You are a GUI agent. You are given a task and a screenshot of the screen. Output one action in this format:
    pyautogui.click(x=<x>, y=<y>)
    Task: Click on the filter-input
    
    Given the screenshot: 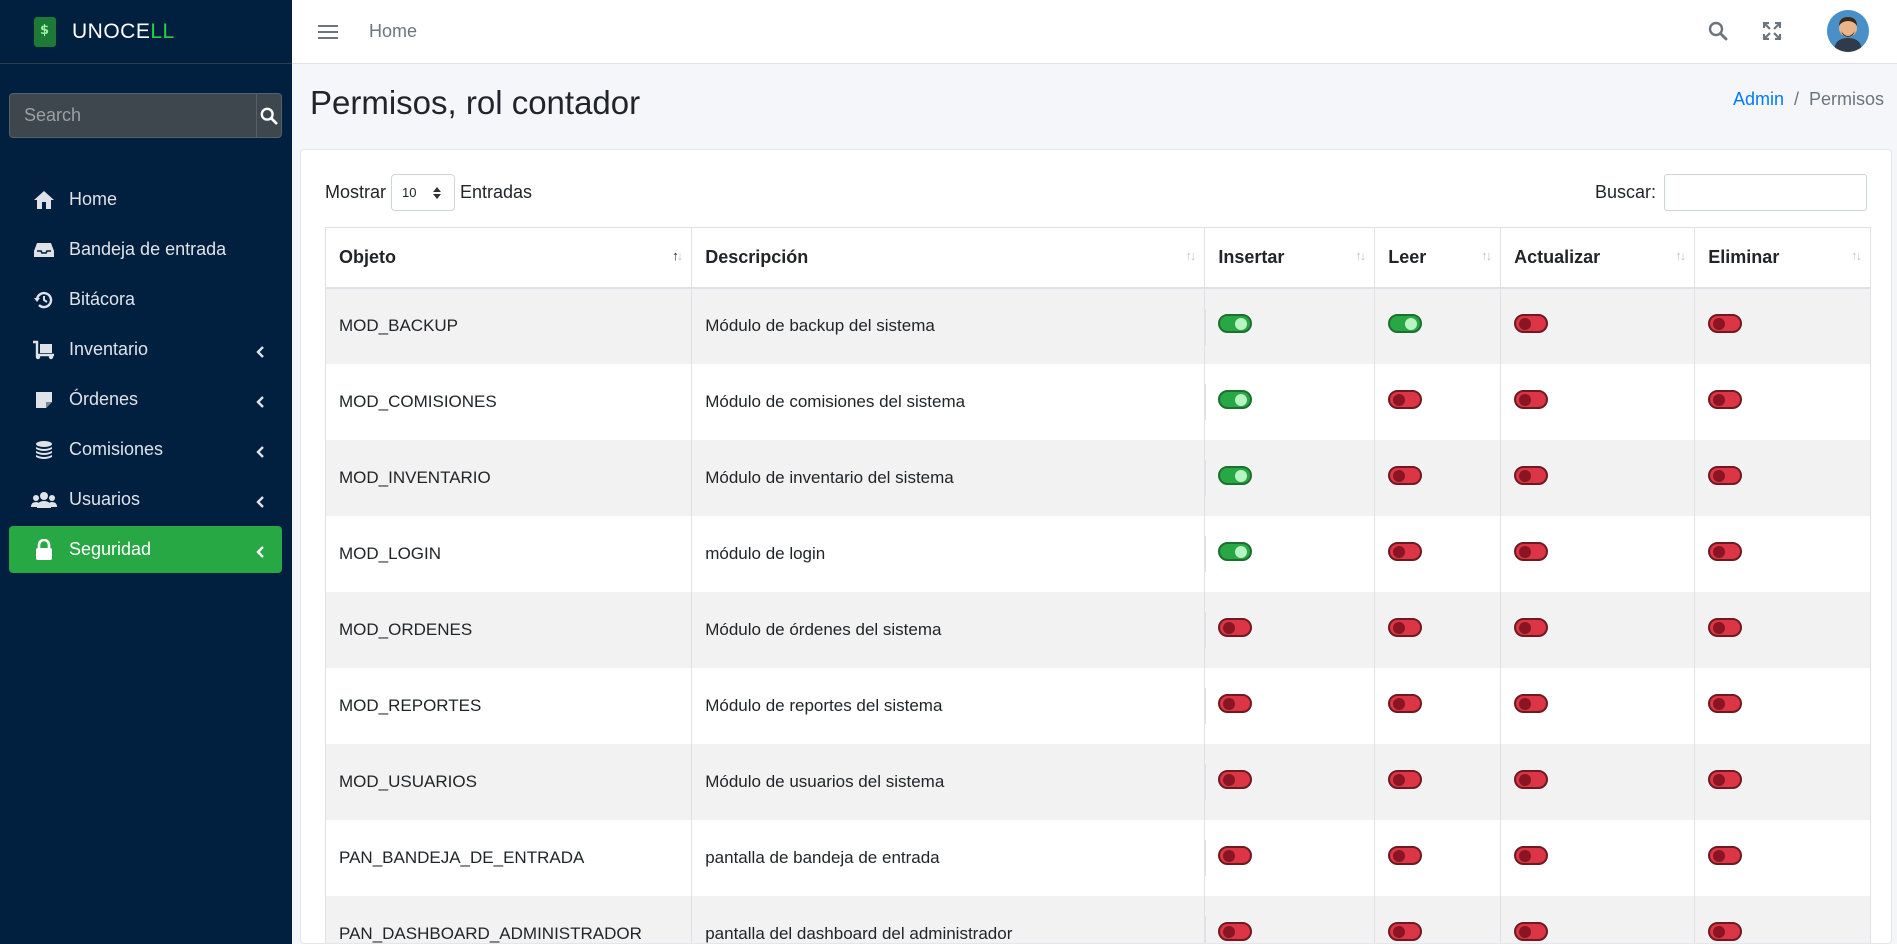 What is the action you would take?
    pyautogui.click(x=1765, y=192)
    